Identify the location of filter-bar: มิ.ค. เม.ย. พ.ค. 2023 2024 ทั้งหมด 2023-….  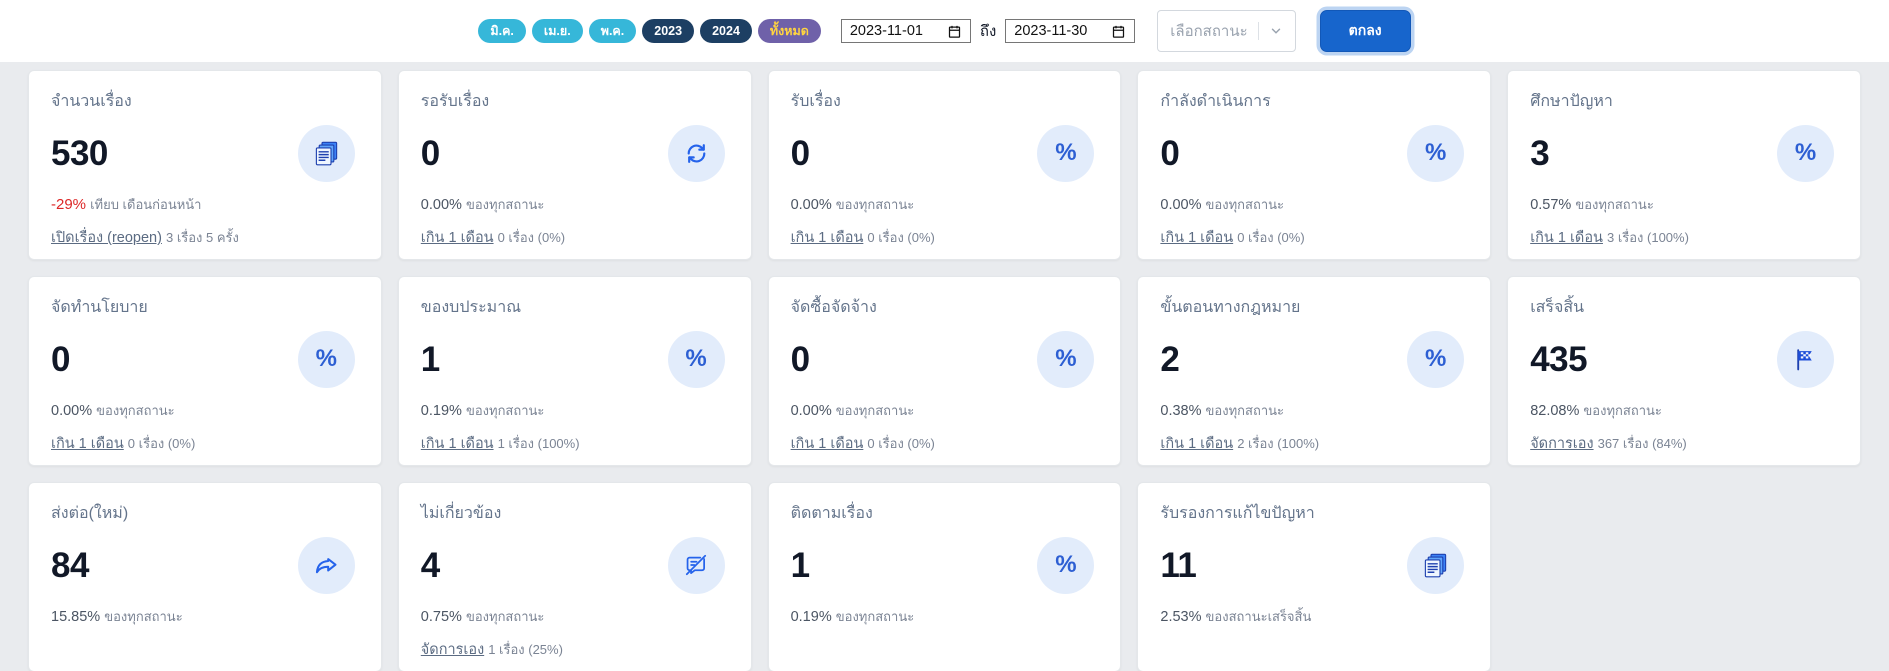
(944, 31).